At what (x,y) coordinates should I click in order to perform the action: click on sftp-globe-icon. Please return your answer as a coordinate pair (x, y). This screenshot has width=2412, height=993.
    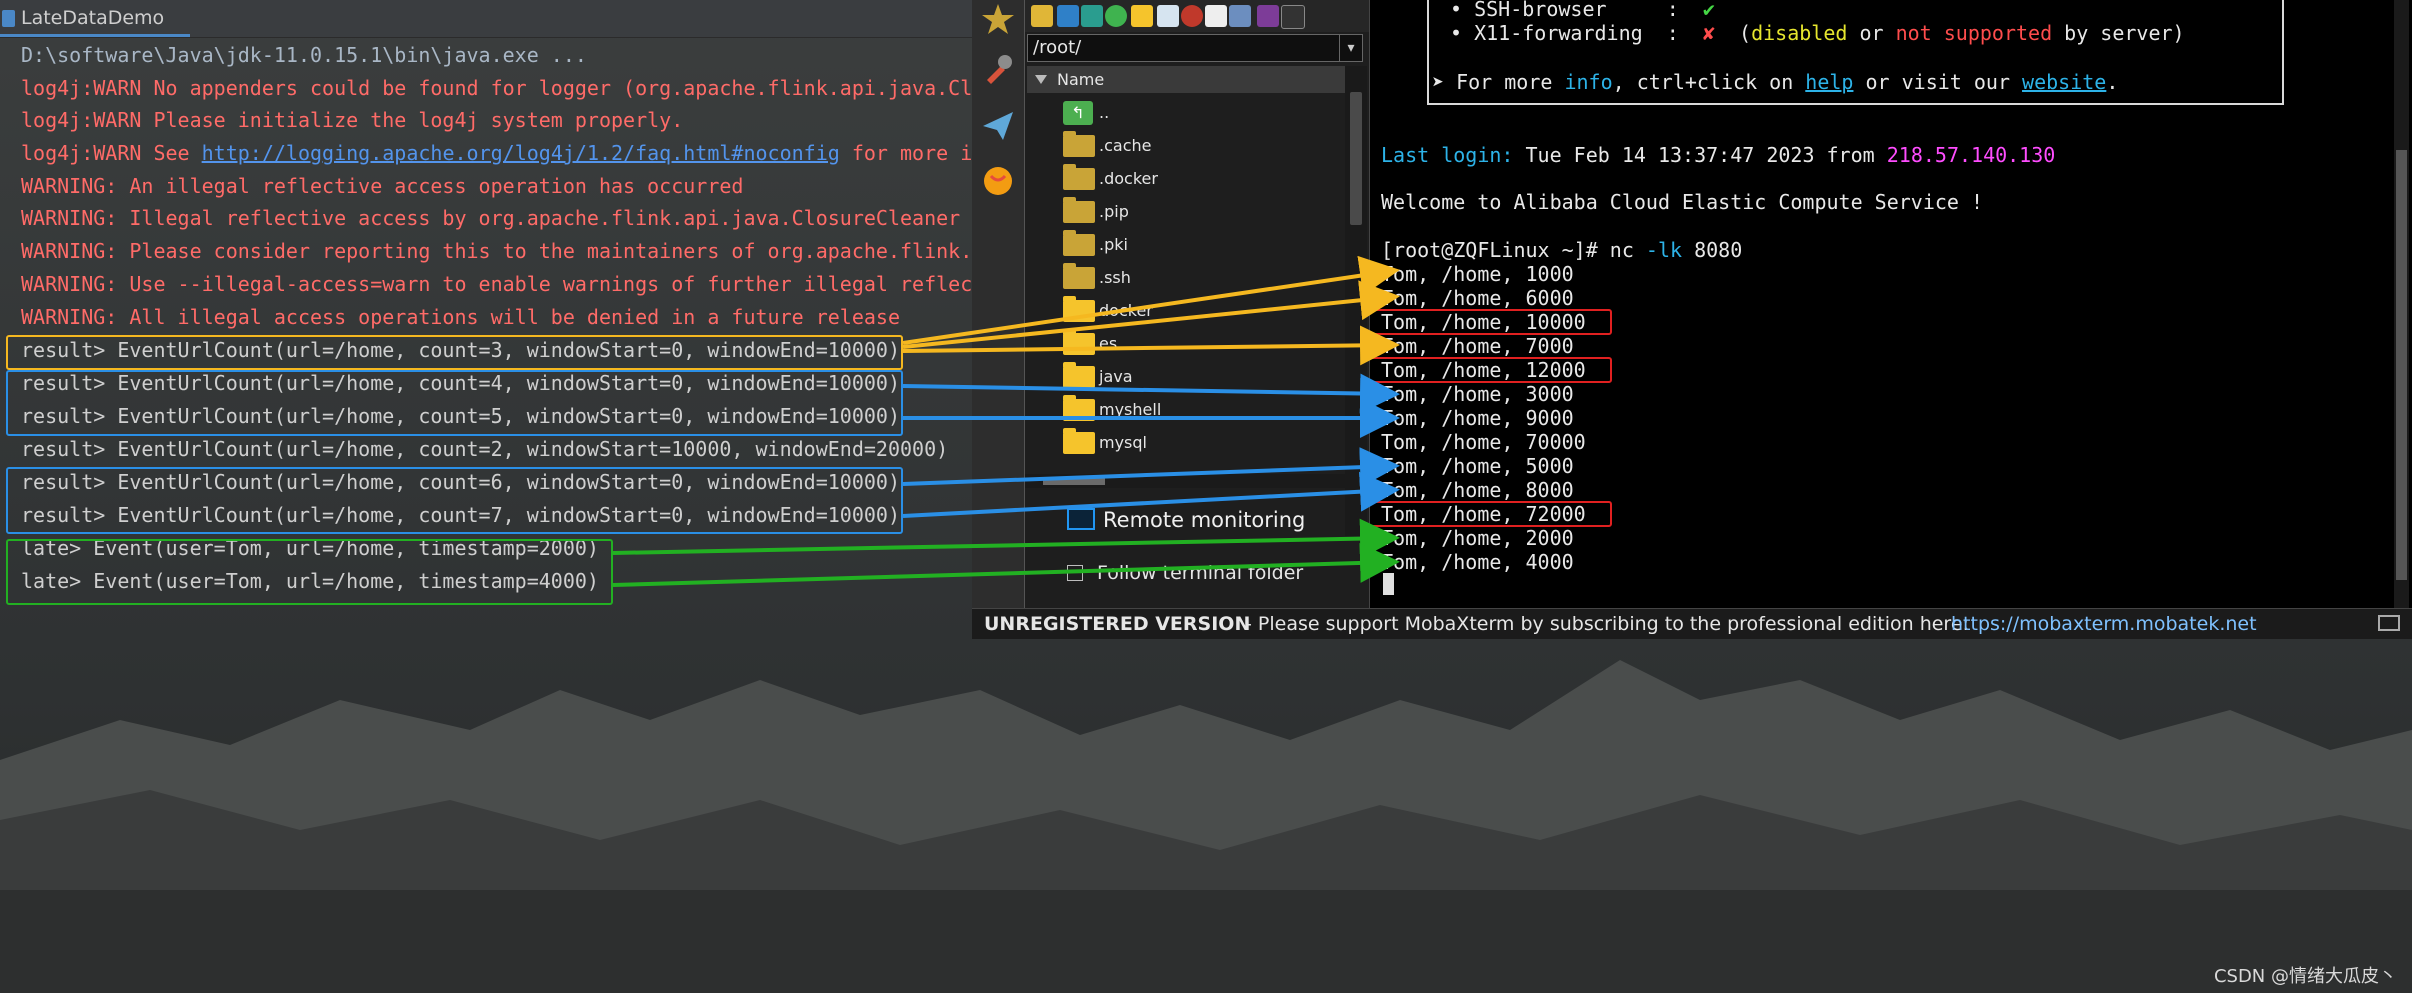
    Looking at the image, I should click on (998, 181).